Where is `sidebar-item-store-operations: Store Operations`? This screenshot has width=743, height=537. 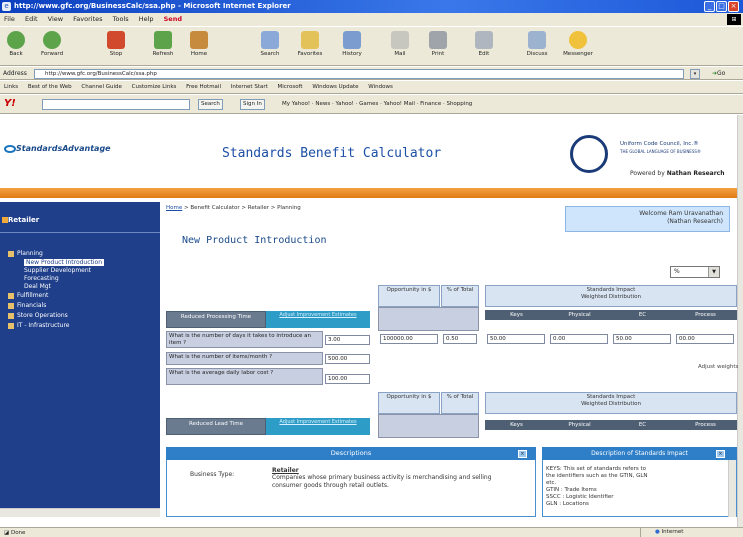 sidebar-item-store-operations: Store Operations is located at coordinates (38, 315).